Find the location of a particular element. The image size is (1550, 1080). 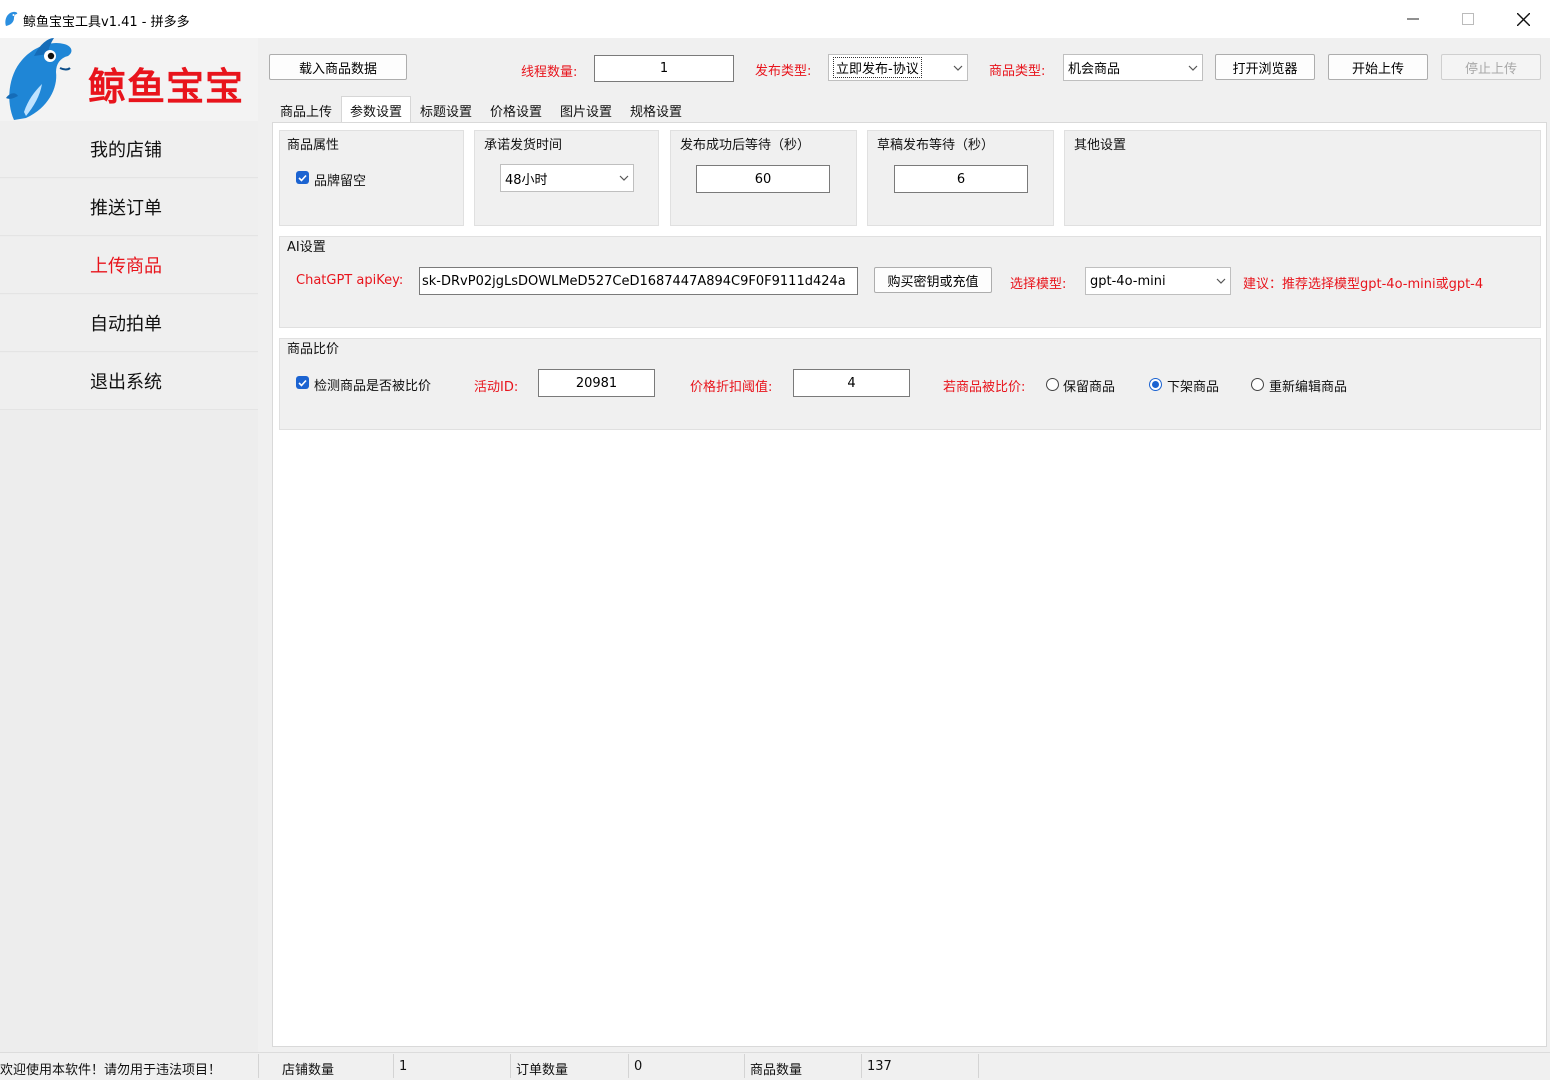

sidebar-item-my-shop: 我的店铺 is located at coordinates (129, 149).